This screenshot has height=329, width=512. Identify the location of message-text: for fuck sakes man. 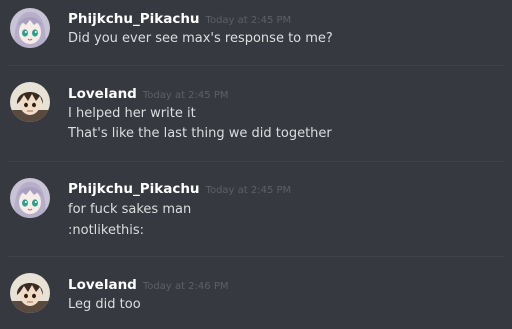
(130, 209).